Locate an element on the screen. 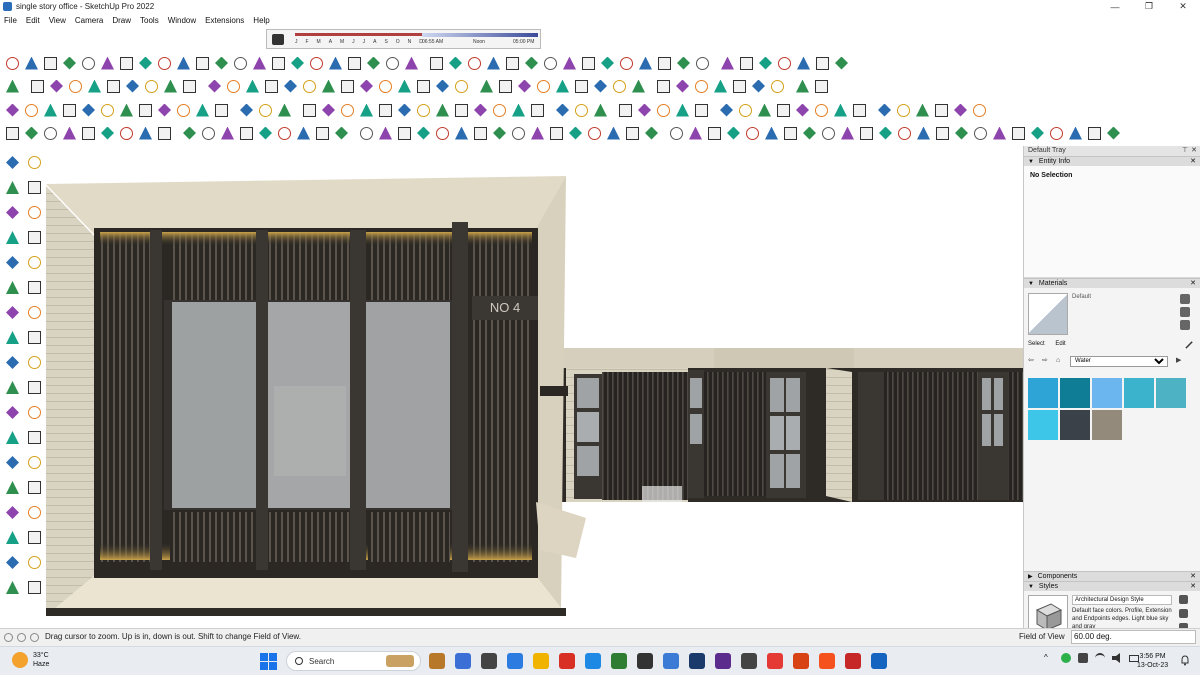 This screenshot has height=675, width=1200. style-name-field: Architectural Design Style is located at coordinates (1122, 600).